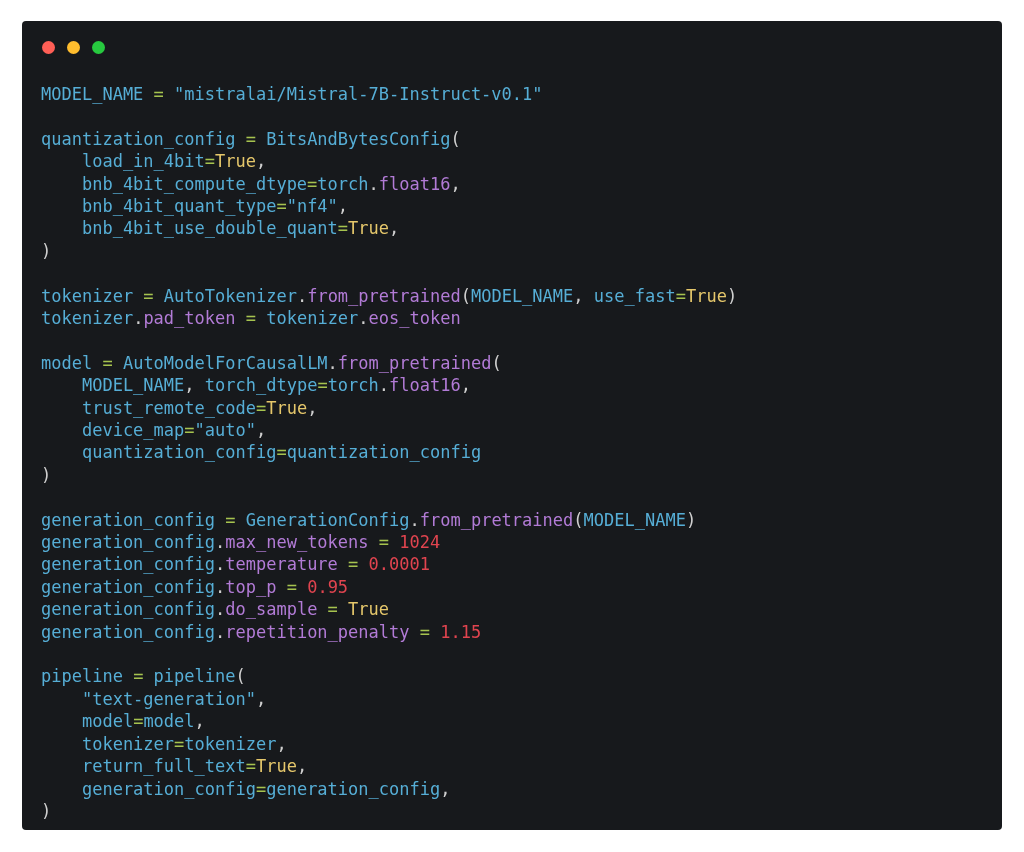 Image resolution: width=1024 pixels, height=852 pixels. Describe the element at coordinates (173, 430) in the screenshot. I see `code-line: device_map="auto",` at that location.